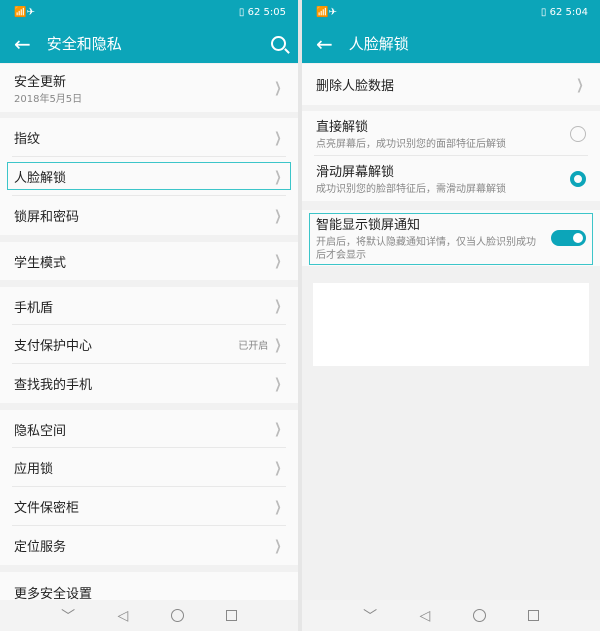  I want to click on app-bar: 📶✈ ▯ 62 5:04 ← 人脸解锁, so click(451, 31).